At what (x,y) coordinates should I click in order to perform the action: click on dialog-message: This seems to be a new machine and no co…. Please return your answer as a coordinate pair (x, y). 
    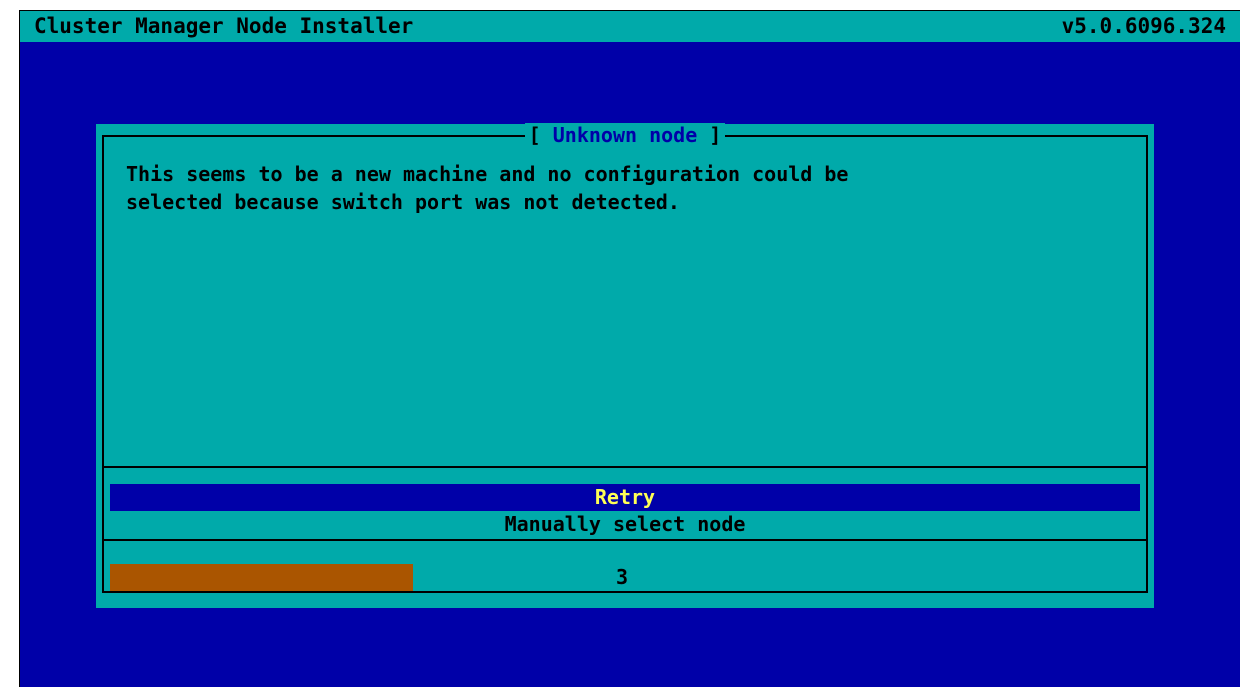
    Looking at the image, I should click on (487, 188).